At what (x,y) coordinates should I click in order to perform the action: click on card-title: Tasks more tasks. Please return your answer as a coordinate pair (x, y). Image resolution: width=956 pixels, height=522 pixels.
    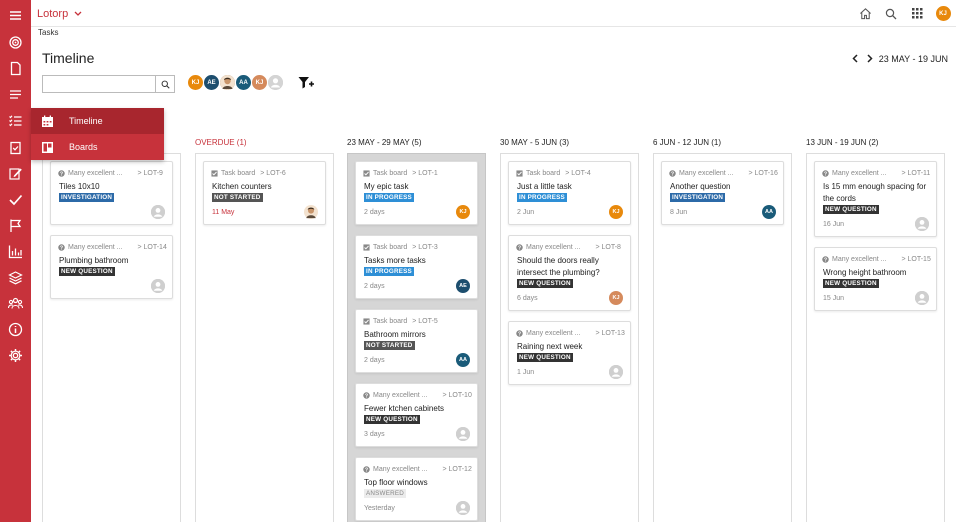
    Looking at the image, I should click on (395, 260).